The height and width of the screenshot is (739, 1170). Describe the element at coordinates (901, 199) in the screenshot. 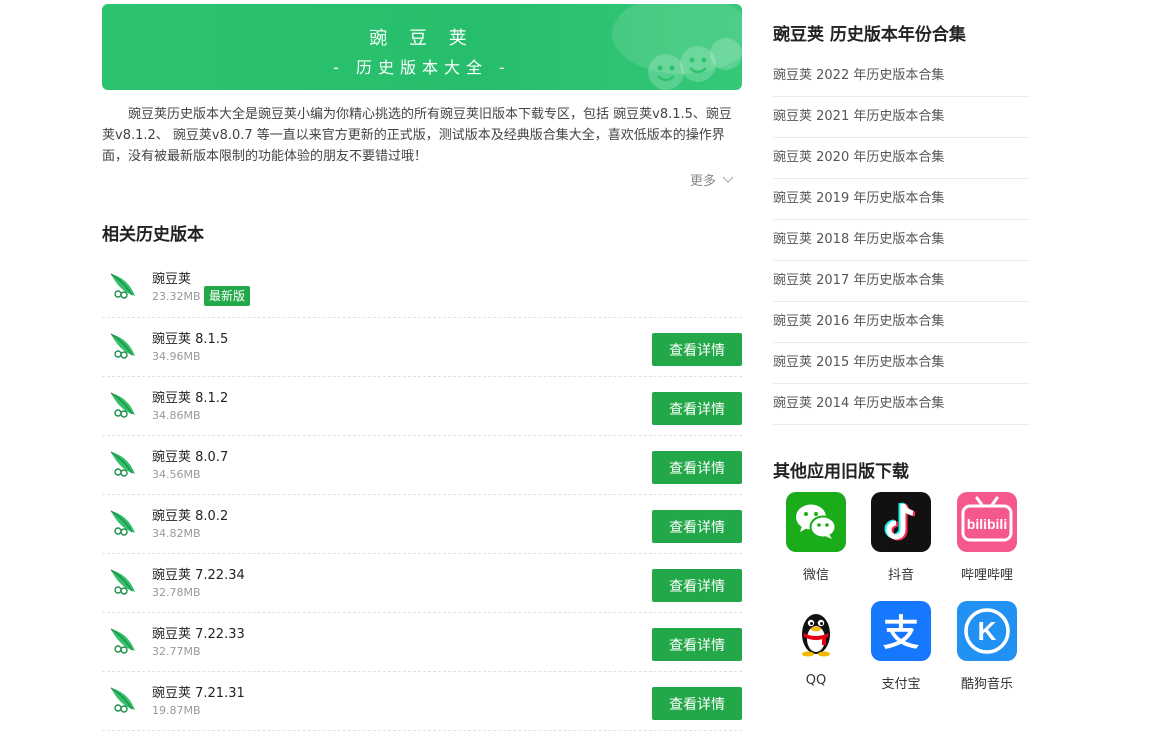

I see `year-collection-link: 豌豆荚 2019 年历史版本合集` at that location.